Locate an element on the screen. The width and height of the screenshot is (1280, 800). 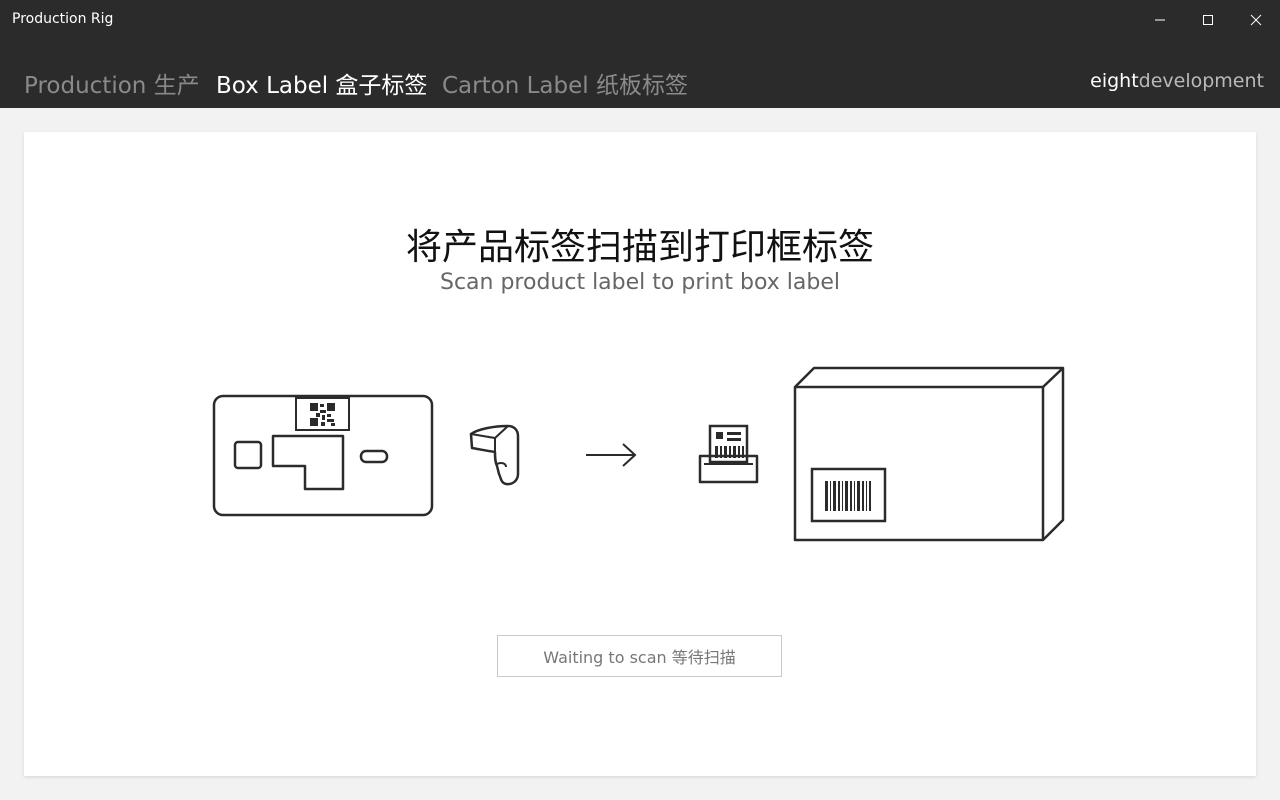
tab-box-label: Box Label 盒子标签 is located at coordinates (321, 83).